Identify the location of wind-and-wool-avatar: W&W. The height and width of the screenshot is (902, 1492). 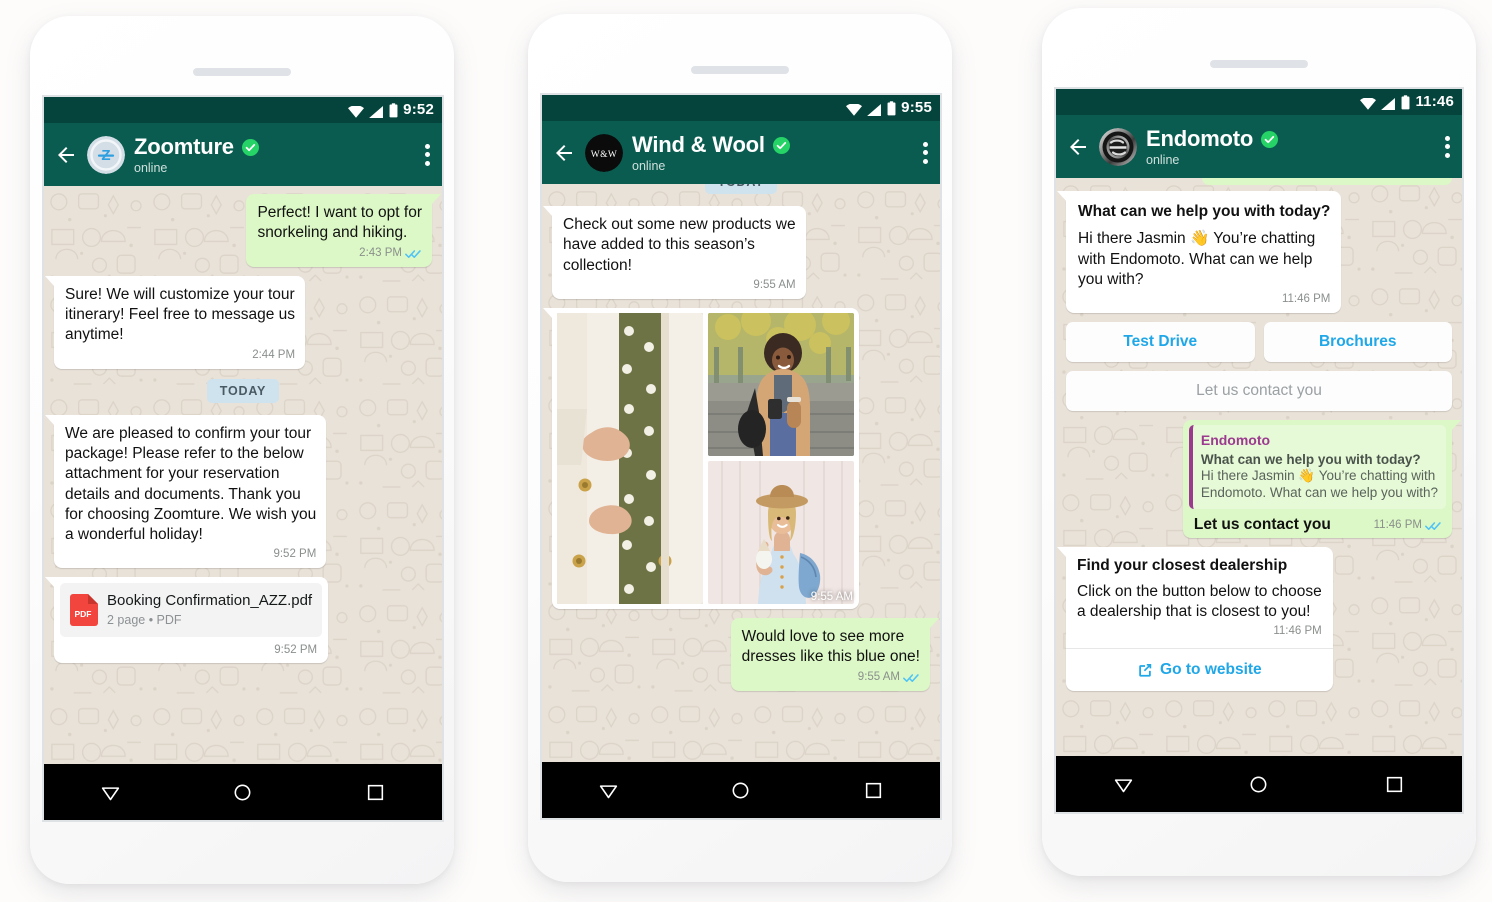
(604, 152).